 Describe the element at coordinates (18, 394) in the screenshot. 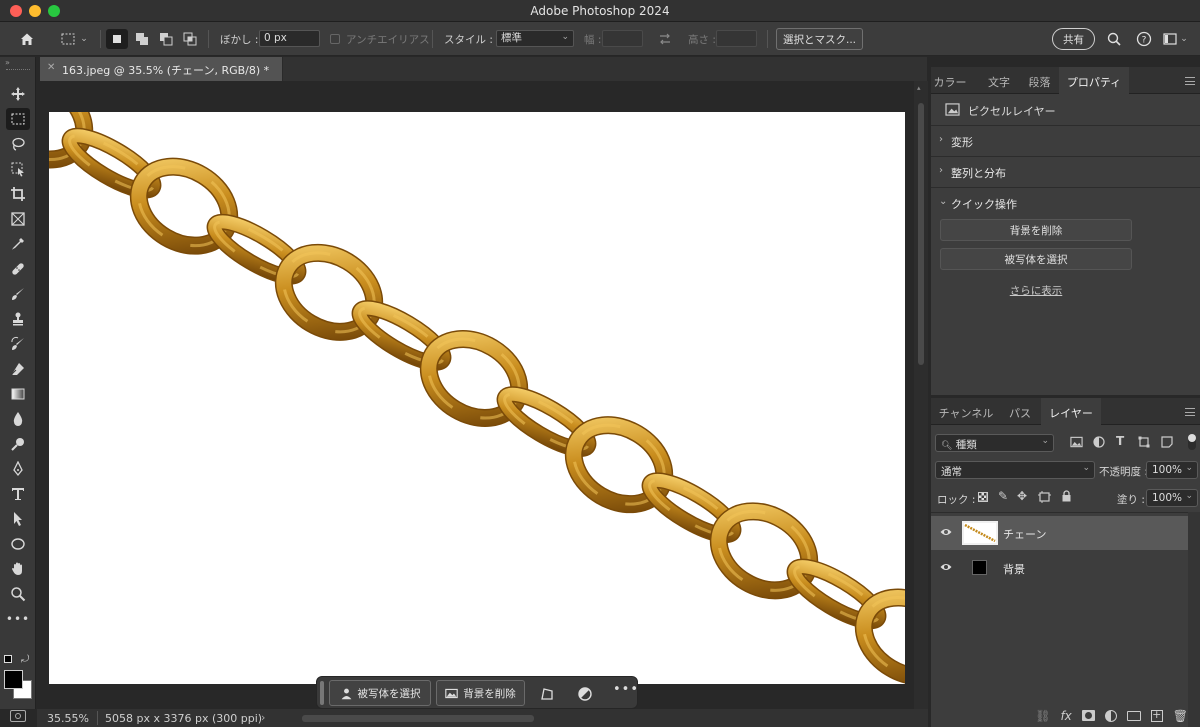

I see `gradient-tool` at that location.